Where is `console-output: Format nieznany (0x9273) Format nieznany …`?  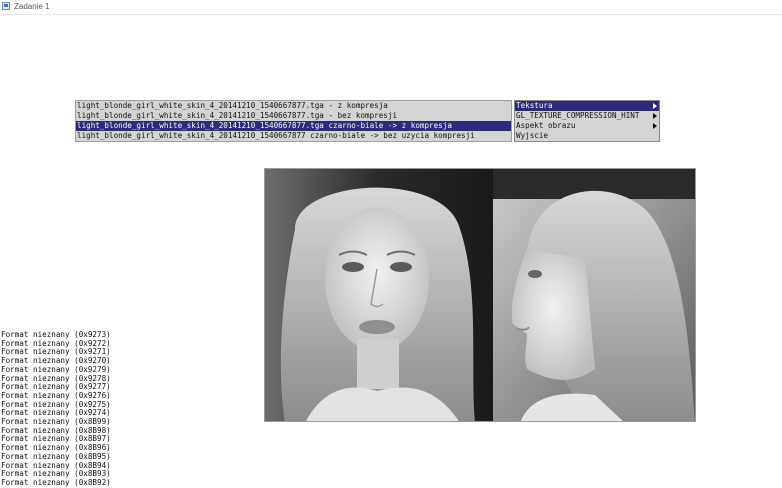 console-output: Format nieznany (0x9273) Format nieznany … is located at coordinates (56, 409).